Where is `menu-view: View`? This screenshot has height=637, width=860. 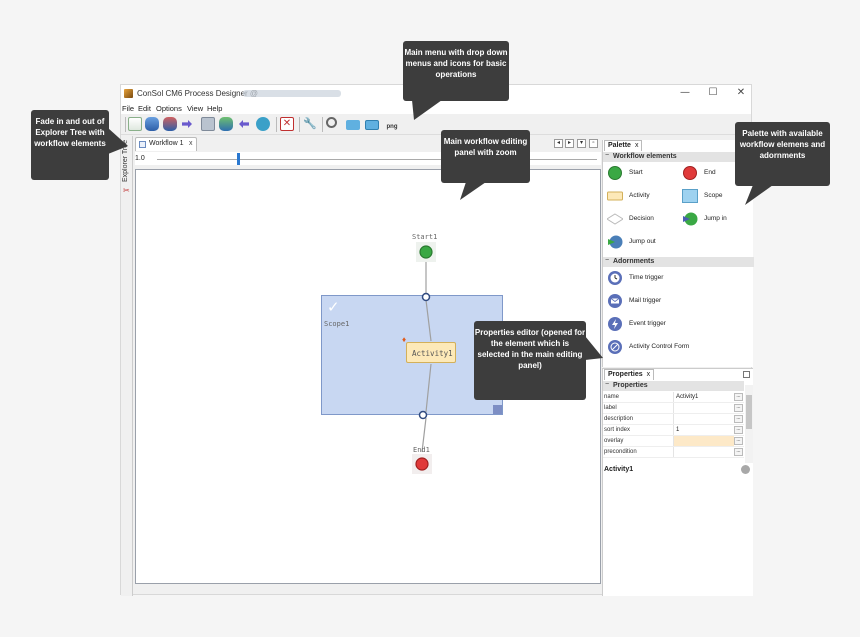 menu-view: View is located at coordinates (195, 108).